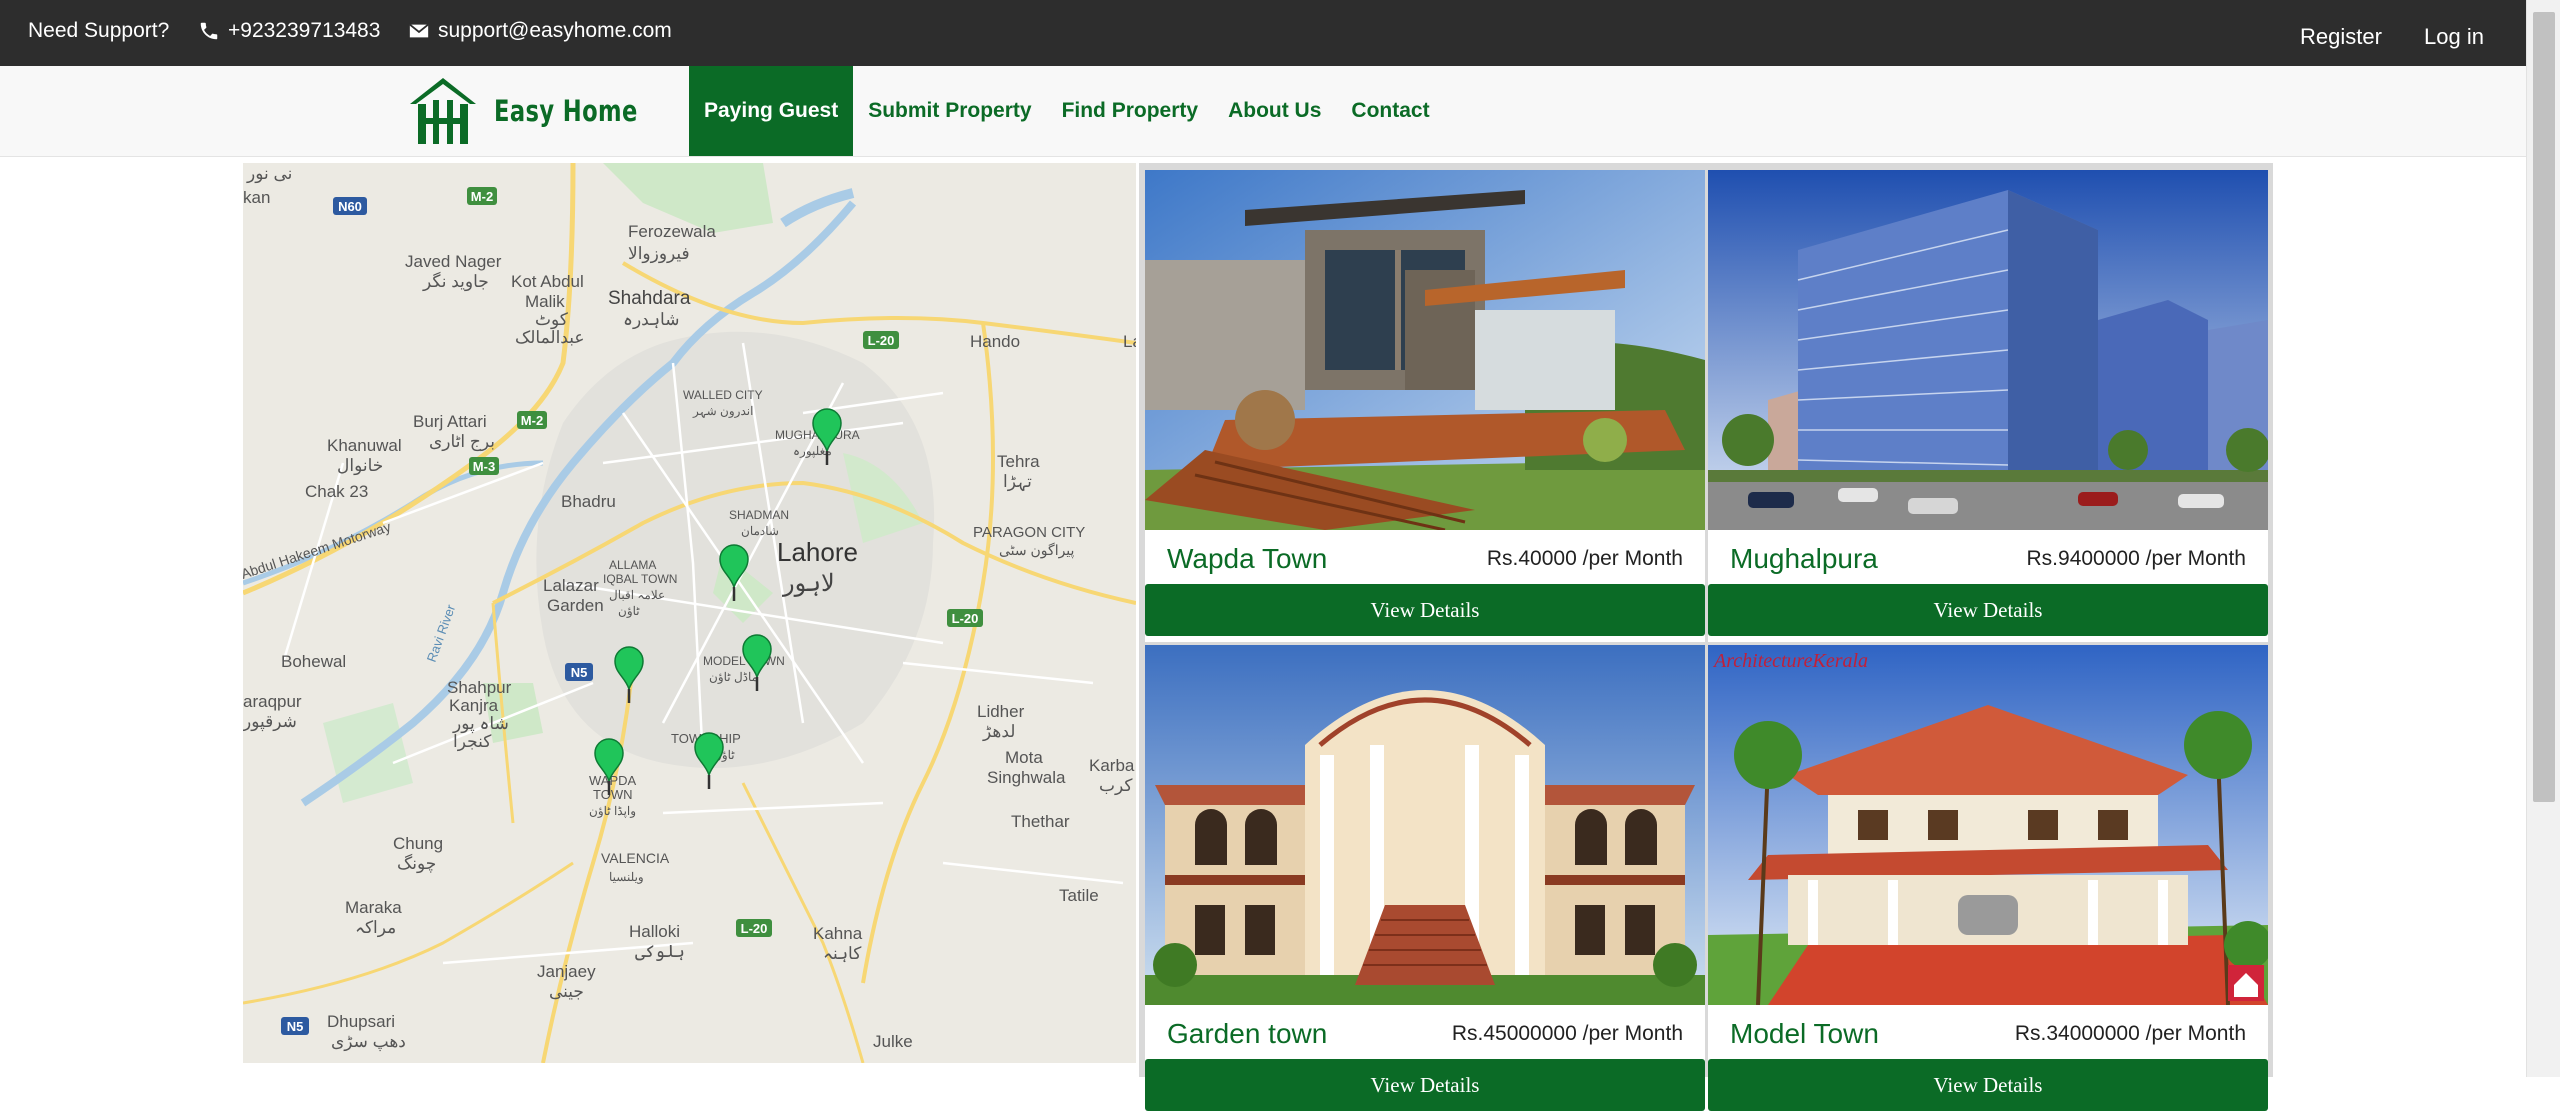 The width and height of the screenshot is (2560, 1117). I want to click on svg-text: ٹاؤن, so click(629, 611).